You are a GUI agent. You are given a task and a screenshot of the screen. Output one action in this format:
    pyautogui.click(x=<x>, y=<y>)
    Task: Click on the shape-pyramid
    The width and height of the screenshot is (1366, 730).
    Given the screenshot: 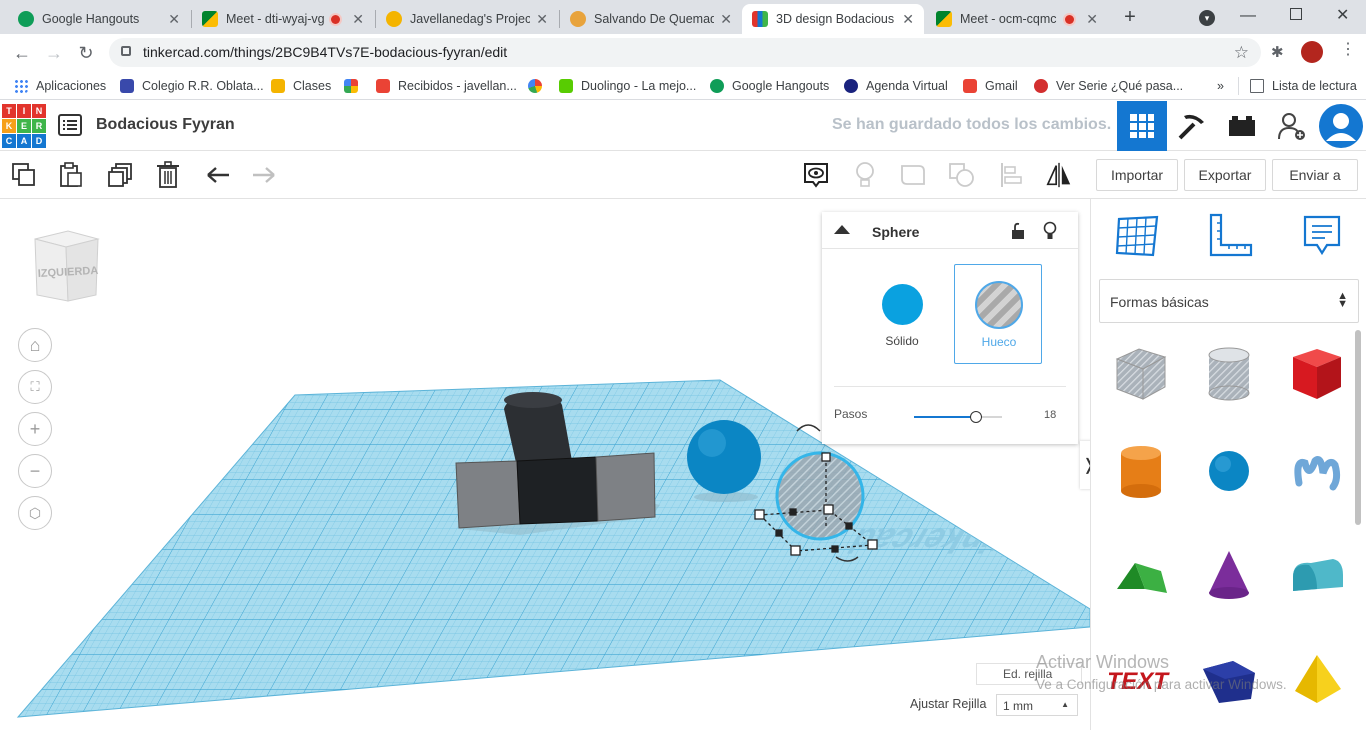 What is the action you would take?
    pyautogui.click(x=1317, y=675)
    